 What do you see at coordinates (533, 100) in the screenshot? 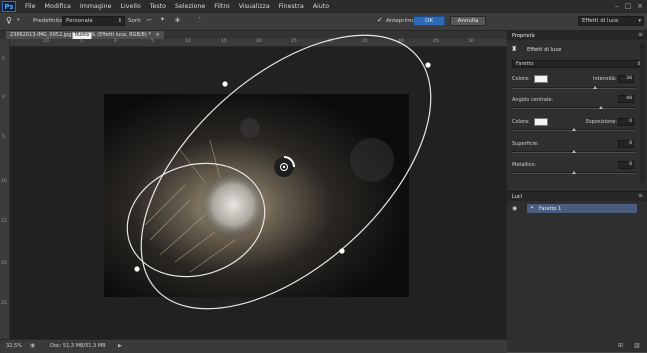
I see `hotspot-label: Angolo centrale:` at bounding box center [533, 100].